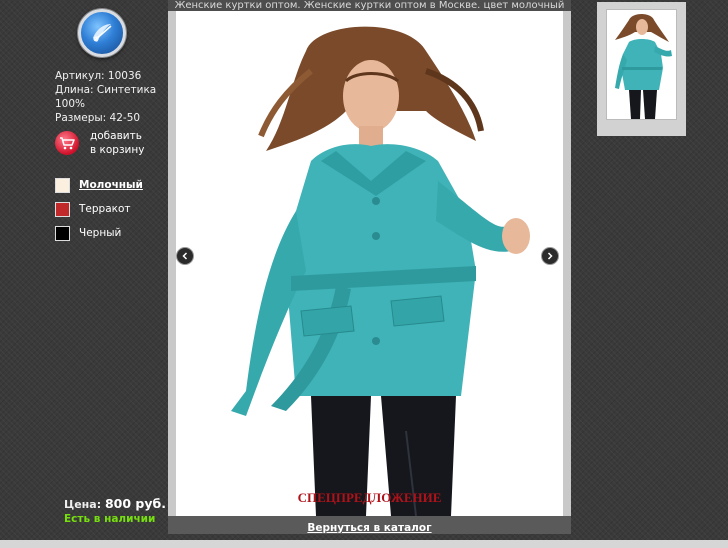  Describe the element at coordinates (106, 90) in the screenshot. I see `length-text: Длина: Синтетика` at that location.